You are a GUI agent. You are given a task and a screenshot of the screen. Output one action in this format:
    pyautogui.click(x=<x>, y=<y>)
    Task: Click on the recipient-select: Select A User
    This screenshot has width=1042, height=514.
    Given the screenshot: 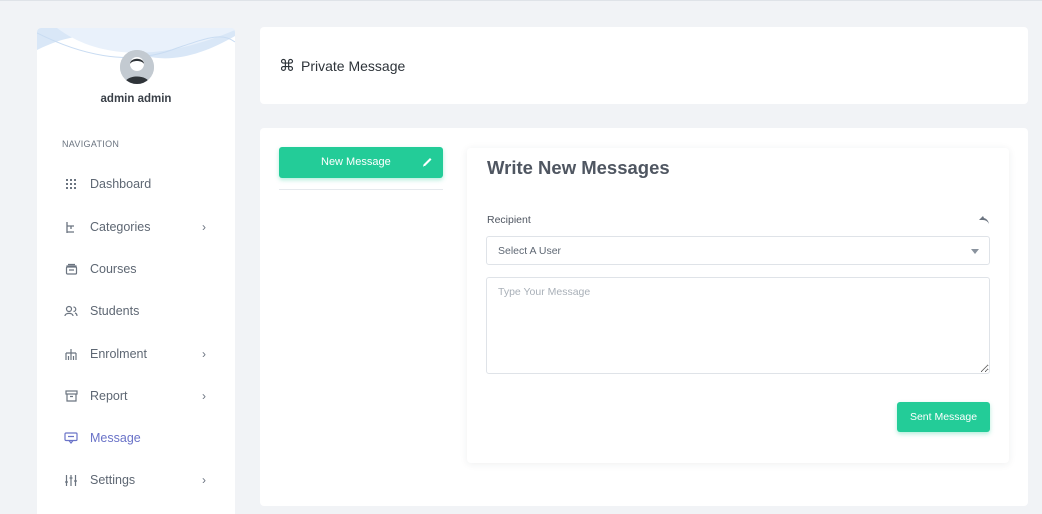 What is the action you would take?
    pyautogui.click(x=738, y=250)
    